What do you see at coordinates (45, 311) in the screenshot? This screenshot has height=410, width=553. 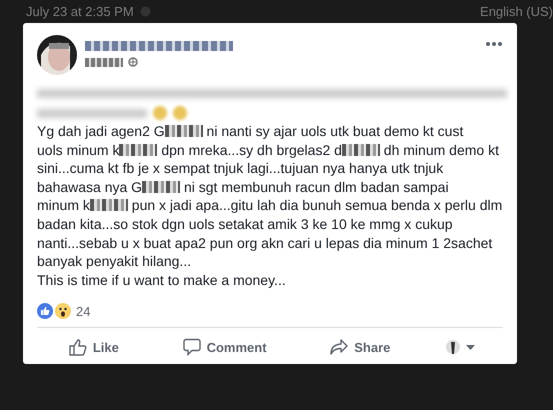 I see `like-reaction-icon` at bounding box center [45, 311].